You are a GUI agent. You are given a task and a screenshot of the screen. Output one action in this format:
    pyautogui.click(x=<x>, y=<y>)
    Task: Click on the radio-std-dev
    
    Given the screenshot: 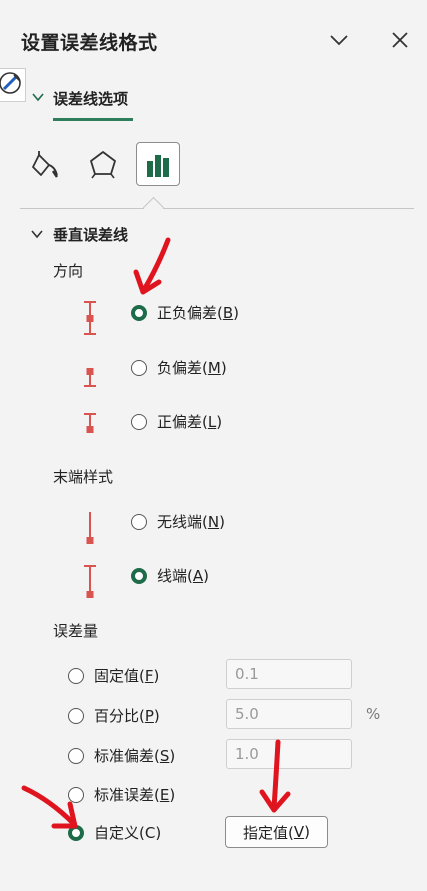 What is the action you would take?
    pyautogui.click(x=76, y=755)
    